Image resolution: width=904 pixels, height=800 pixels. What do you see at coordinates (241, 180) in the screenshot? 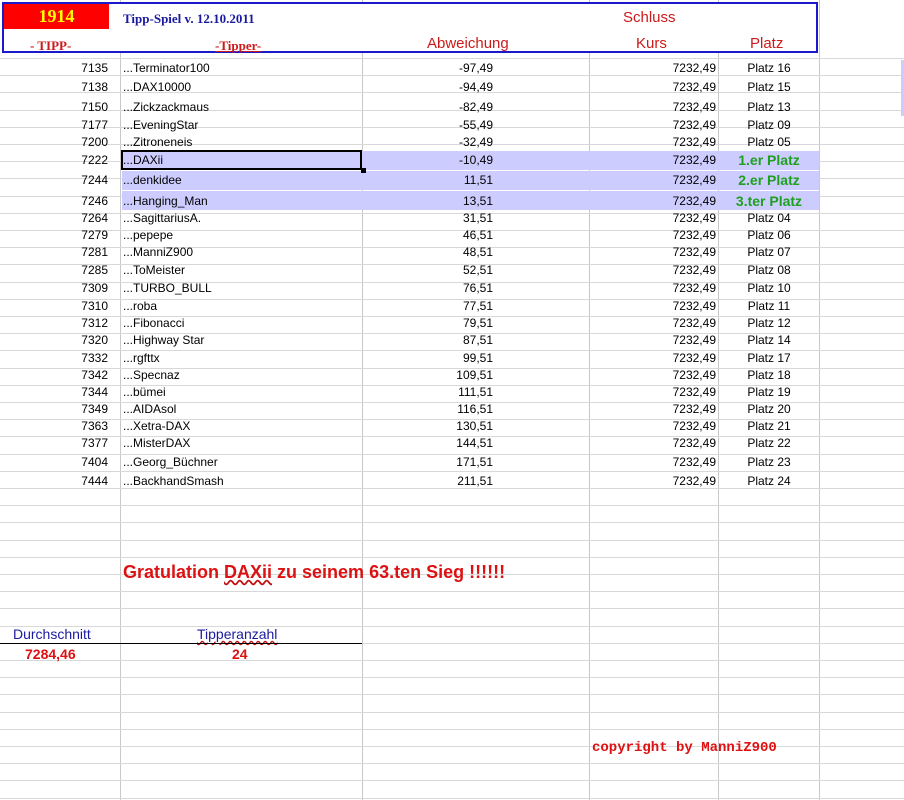
I see `tipper-cell: ...denkidee` at bounding box center [241, 180].